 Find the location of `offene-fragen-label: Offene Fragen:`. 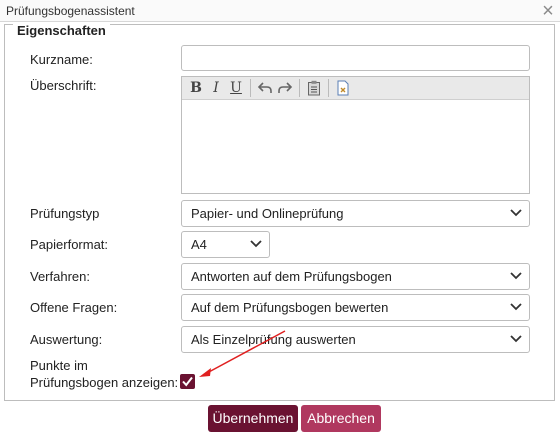

offene-fragen-label: Offene Fragen: is located at coordinates (74, 307).